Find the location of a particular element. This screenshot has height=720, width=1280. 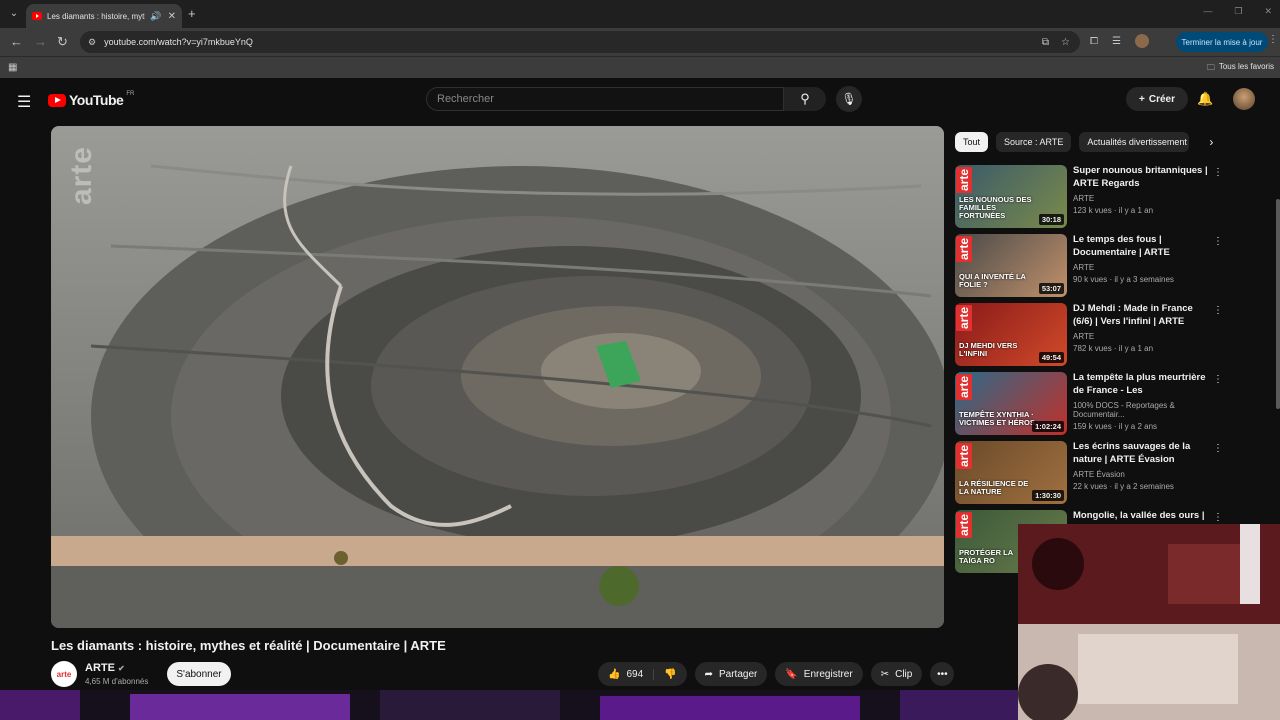

channel-name: ARTE ✔ is located at coordinates (105, 668).